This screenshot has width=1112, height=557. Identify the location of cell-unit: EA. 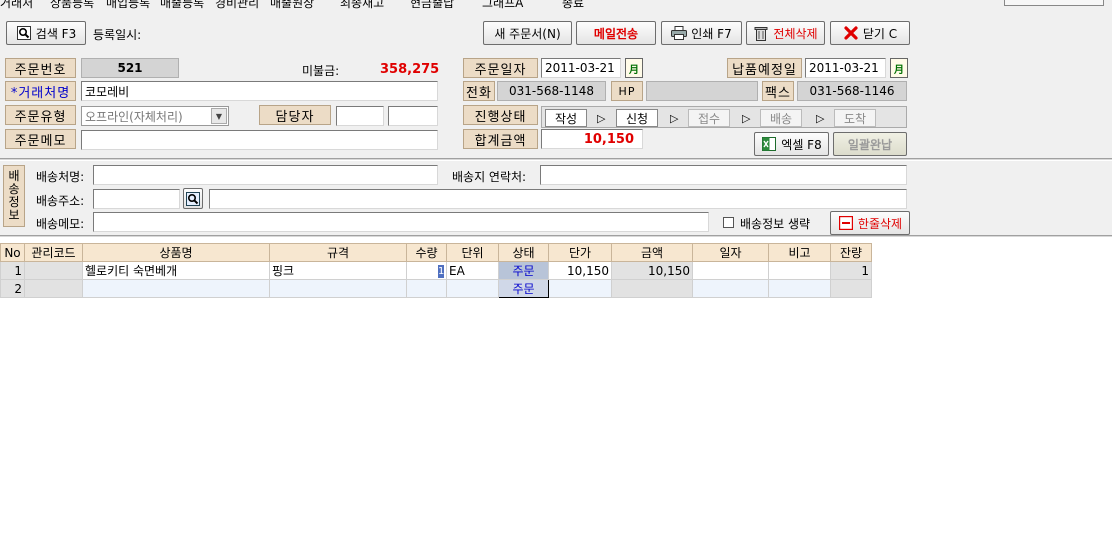
(472, 270).